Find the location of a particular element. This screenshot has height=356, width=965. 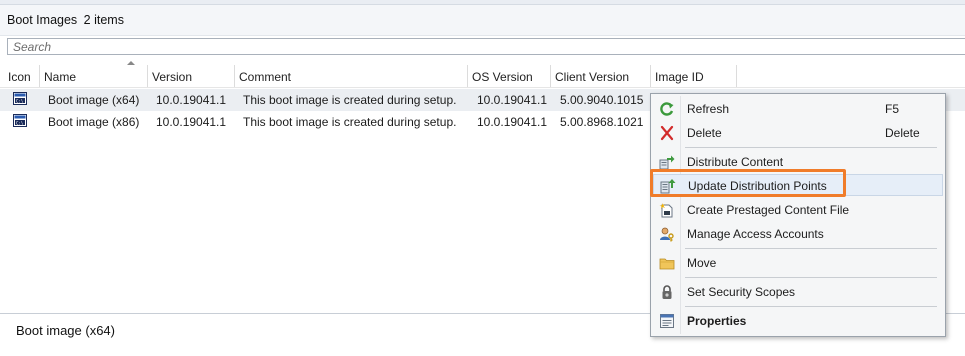

menu-item-properties: Properties is located at coordinates (798, 321).